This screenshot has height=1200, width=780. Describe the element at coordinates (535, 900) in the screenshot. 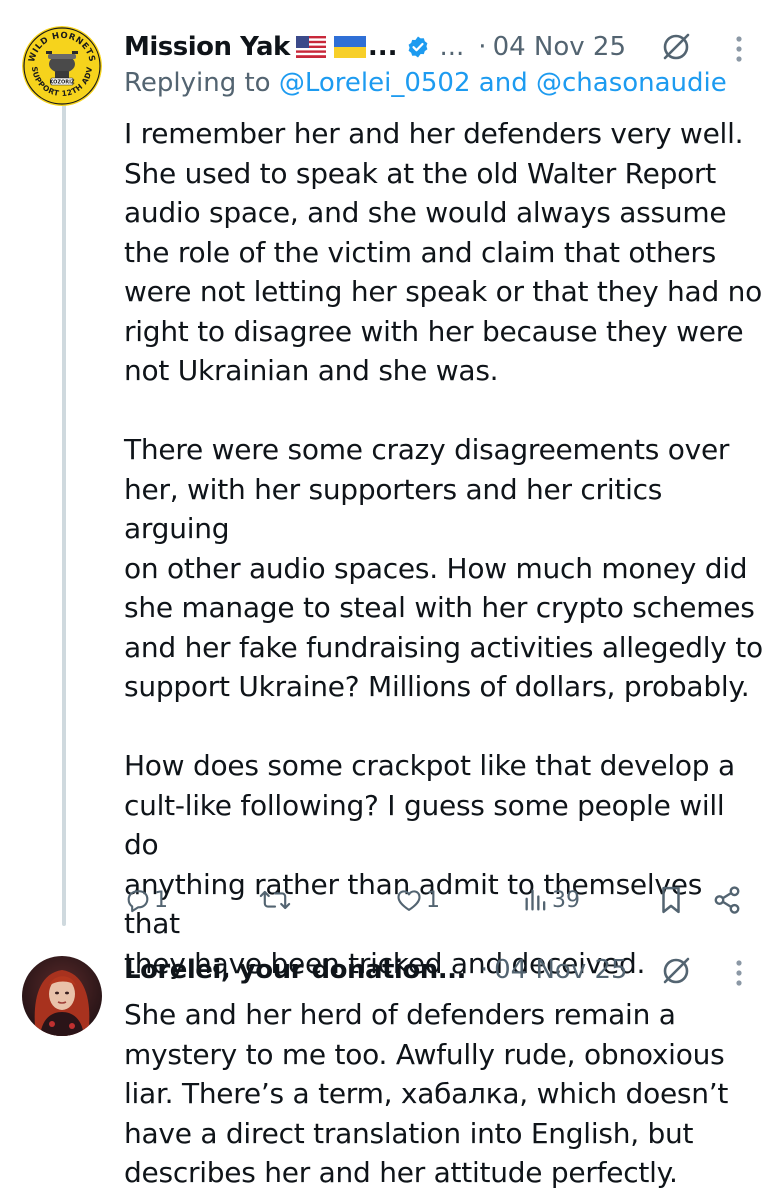

I see `analytics-icon` at that location.